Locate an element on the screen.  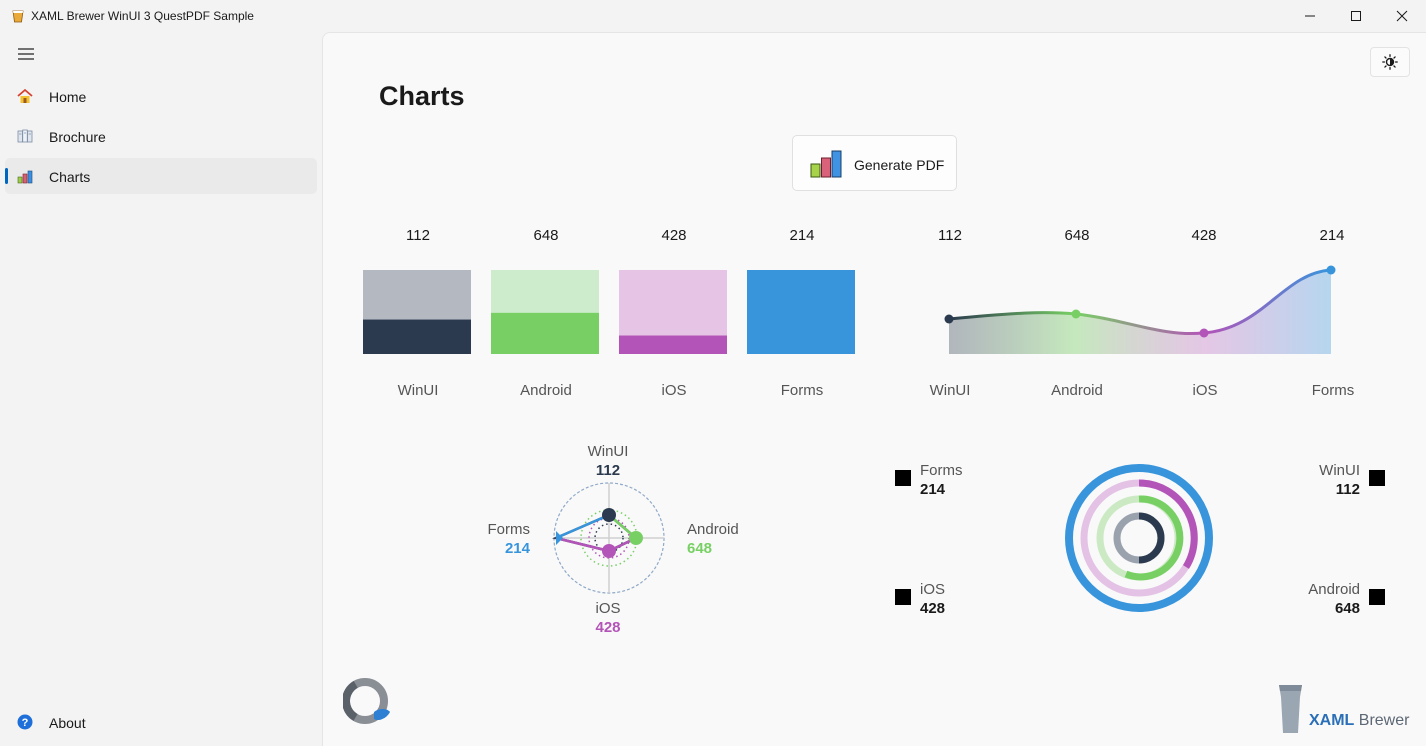
bar-category-winui: WinUI is located at coordinates (418, 390).